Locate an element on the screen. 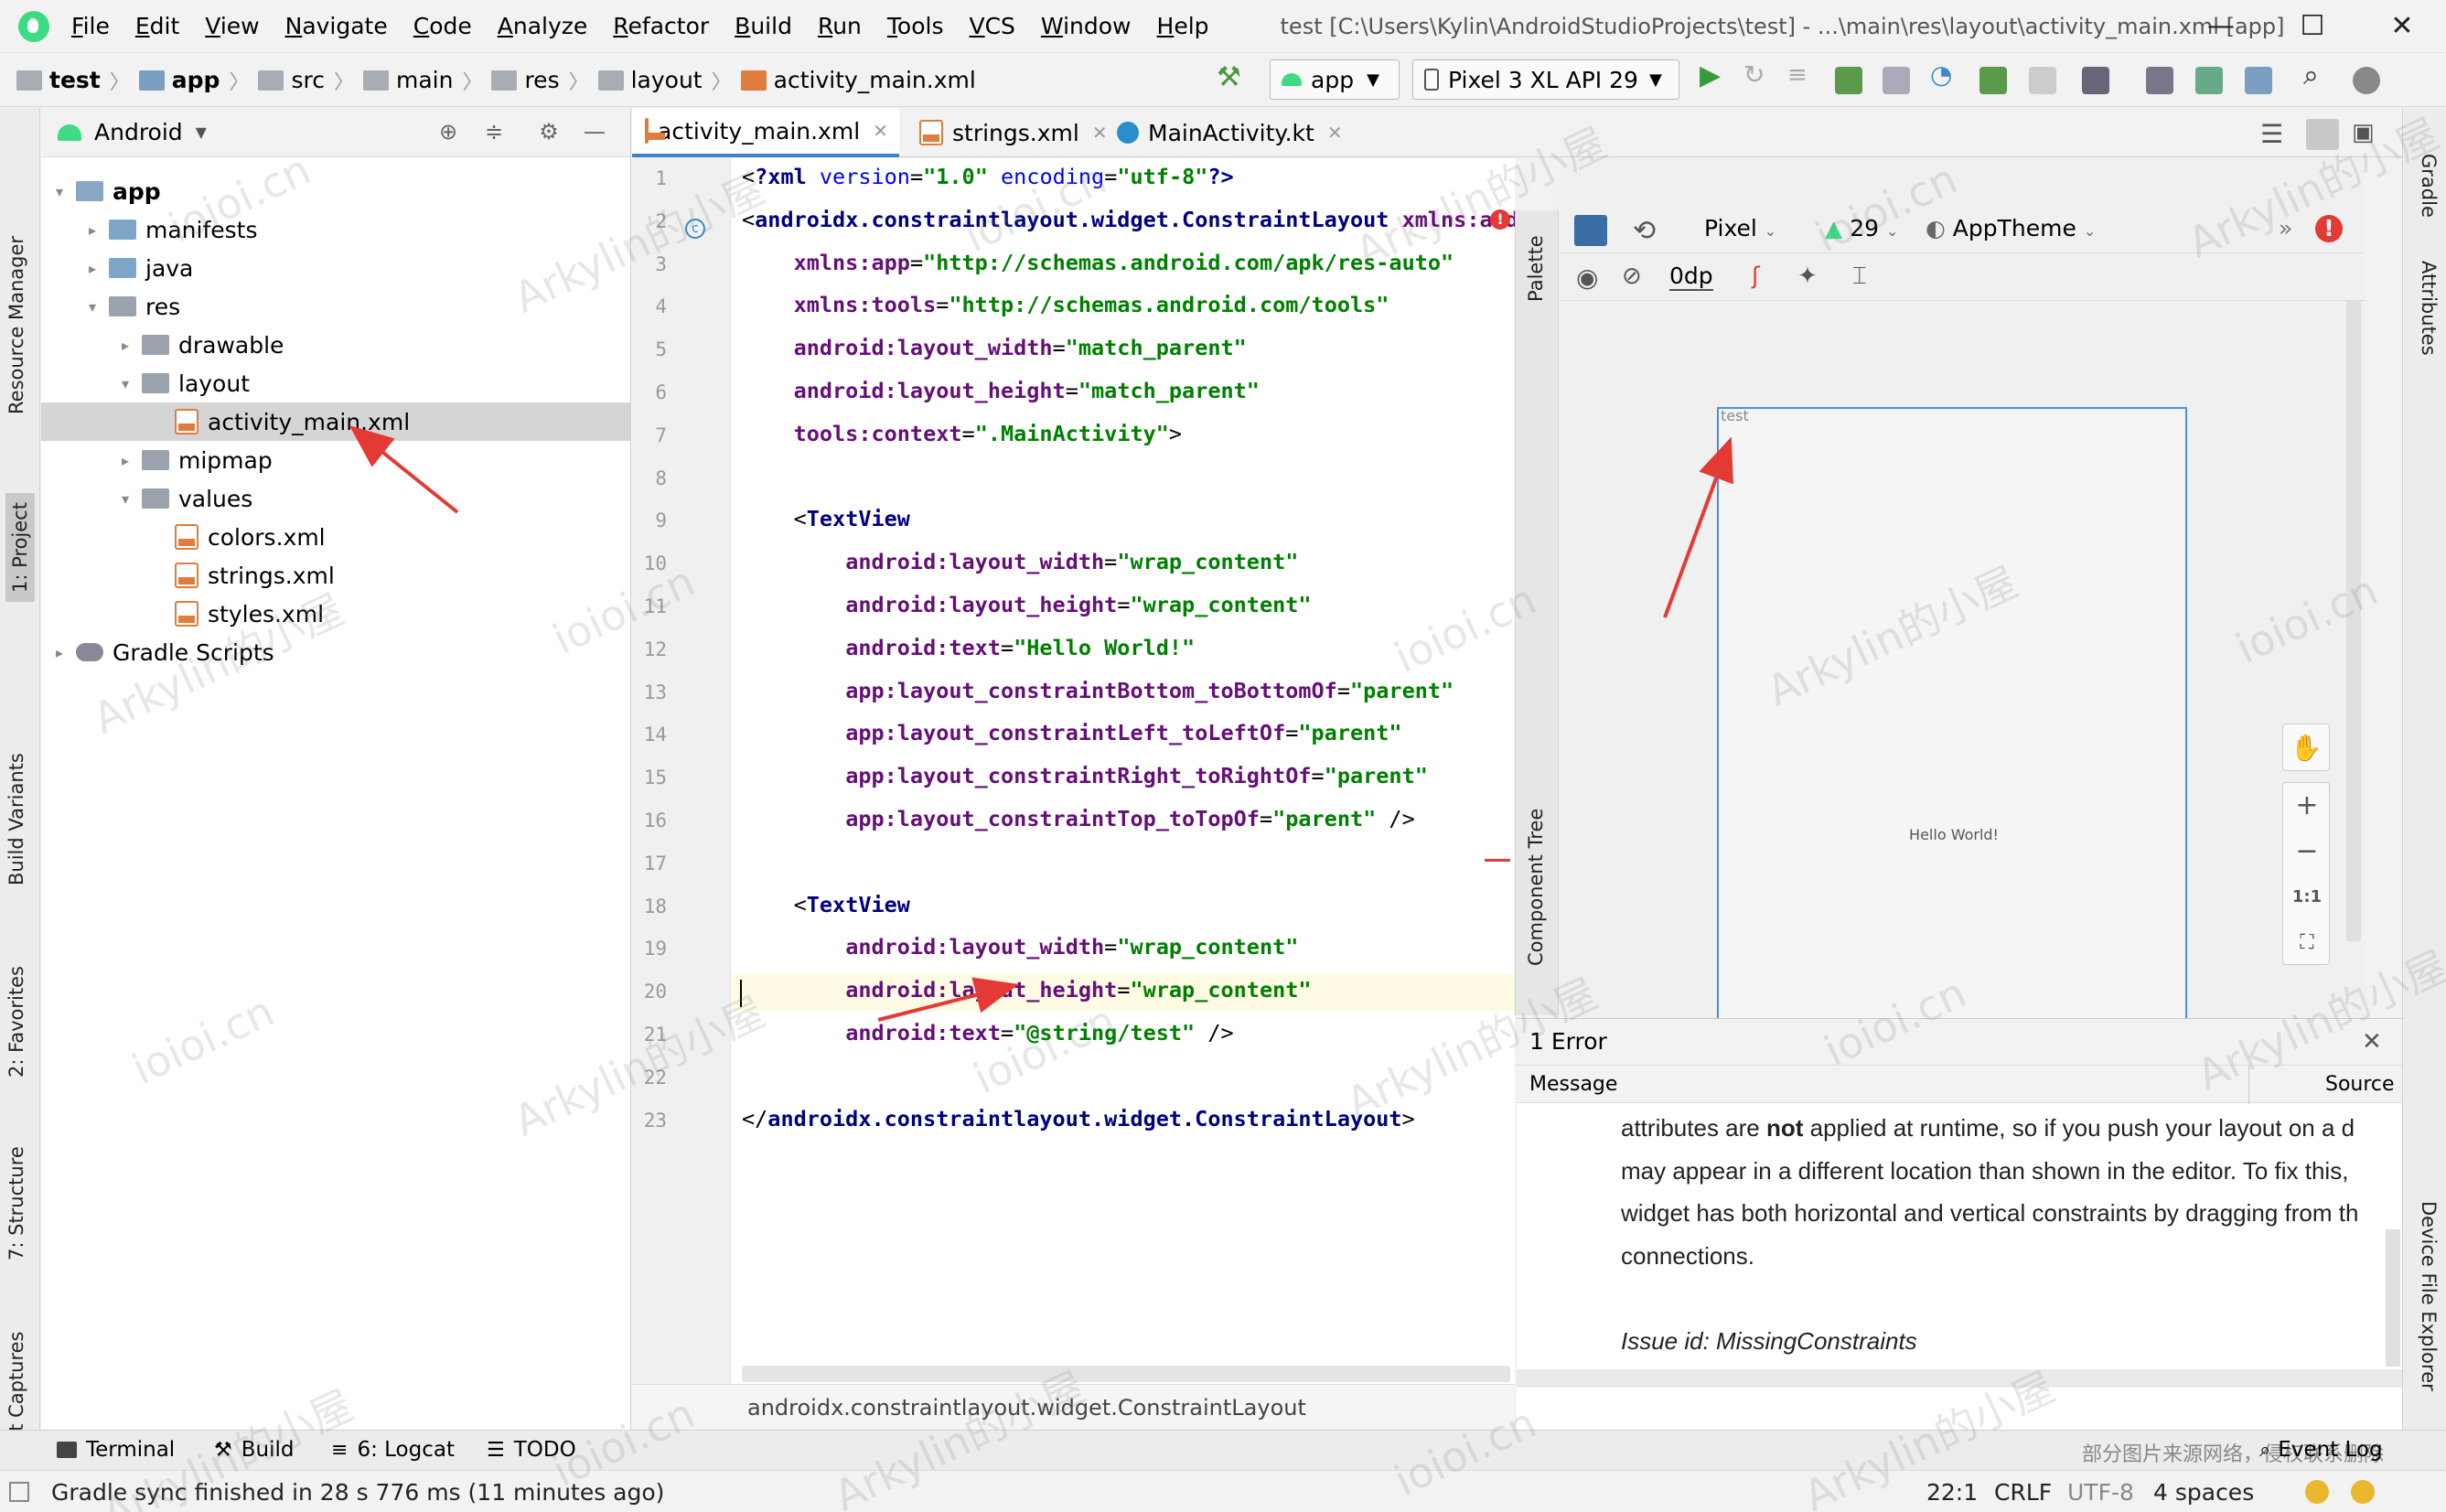 This screenshot has width=2446, height=1512. sync-gradle-icon is located at coordinates (2095, 80).